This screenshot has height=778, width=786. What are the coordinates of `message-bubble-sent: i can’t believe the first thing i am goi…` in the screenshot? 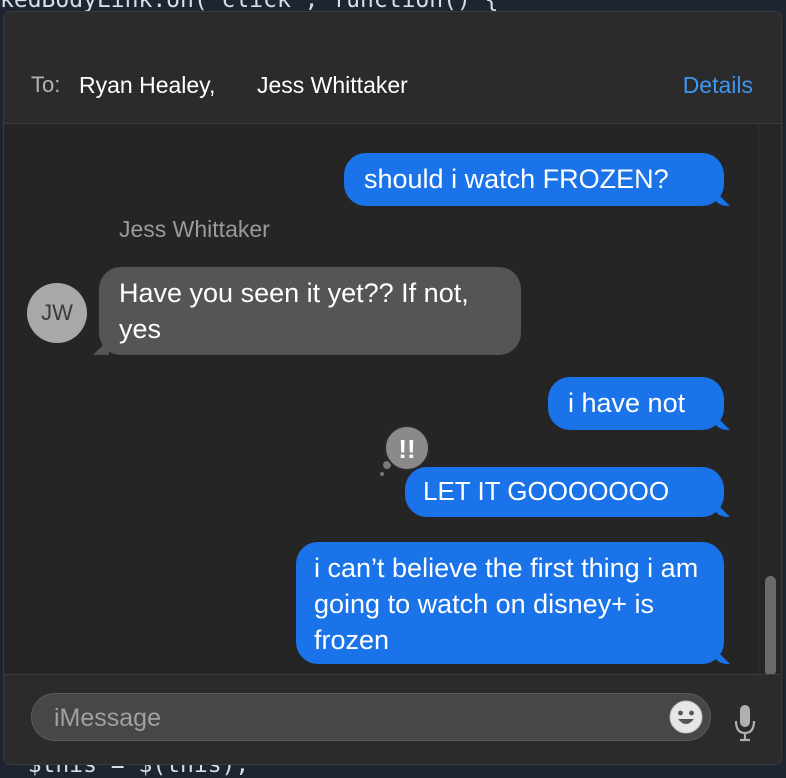 It's located at (510, 603).